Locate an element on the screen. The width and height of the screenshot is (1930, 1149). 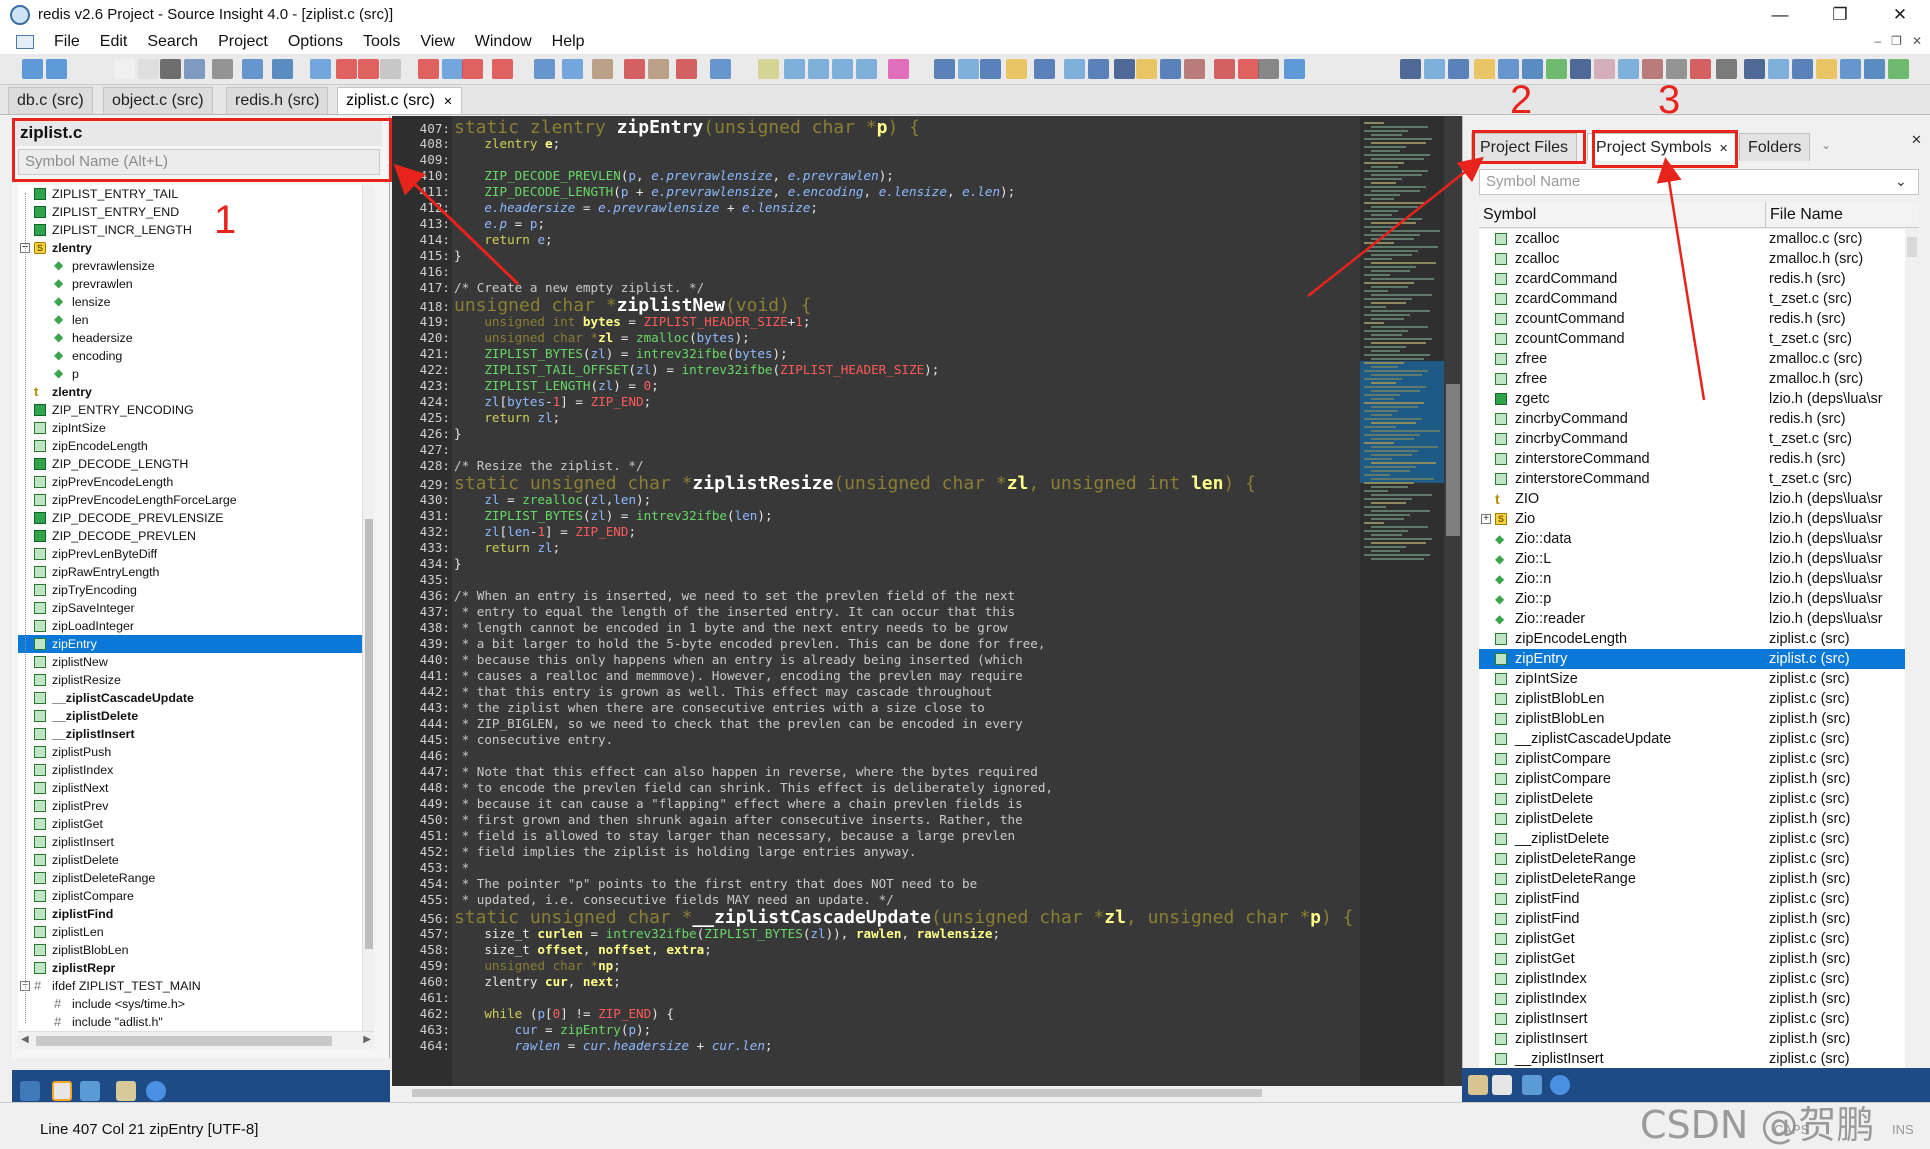
tab-project-symbols: Project Symbols ✕ is located at coordinates (1662, 147).